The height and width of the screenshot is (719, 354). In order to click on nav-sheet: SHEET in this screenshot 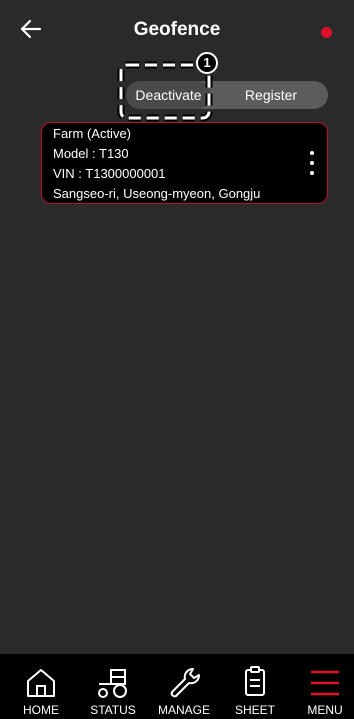, I will do `click(255, 686)`.